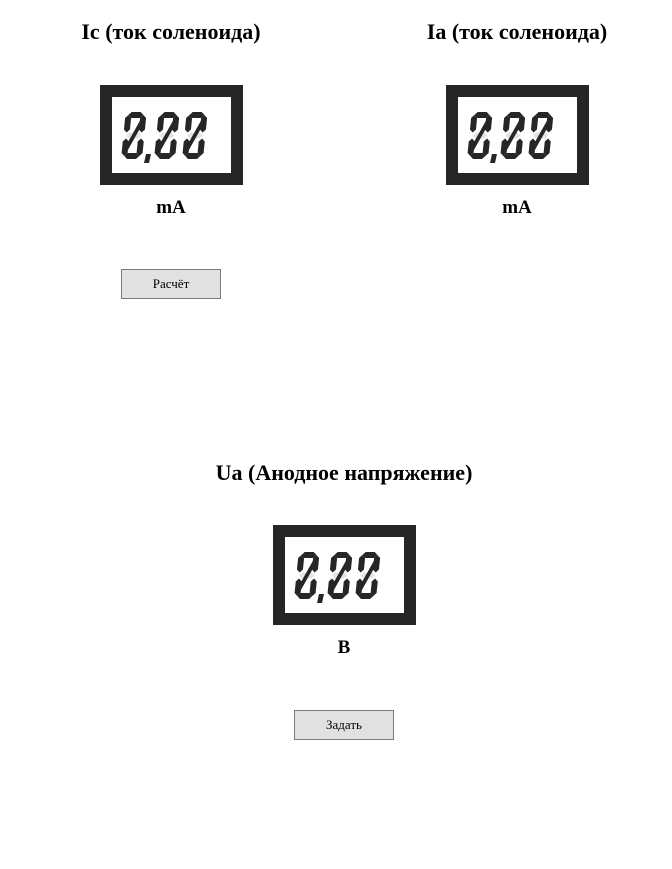 The height and width of the screenshot is (869, 672). Describe the element at coordinates (171, 284) in the screenshot. I see `calculate-button: Расчёт` at that location.